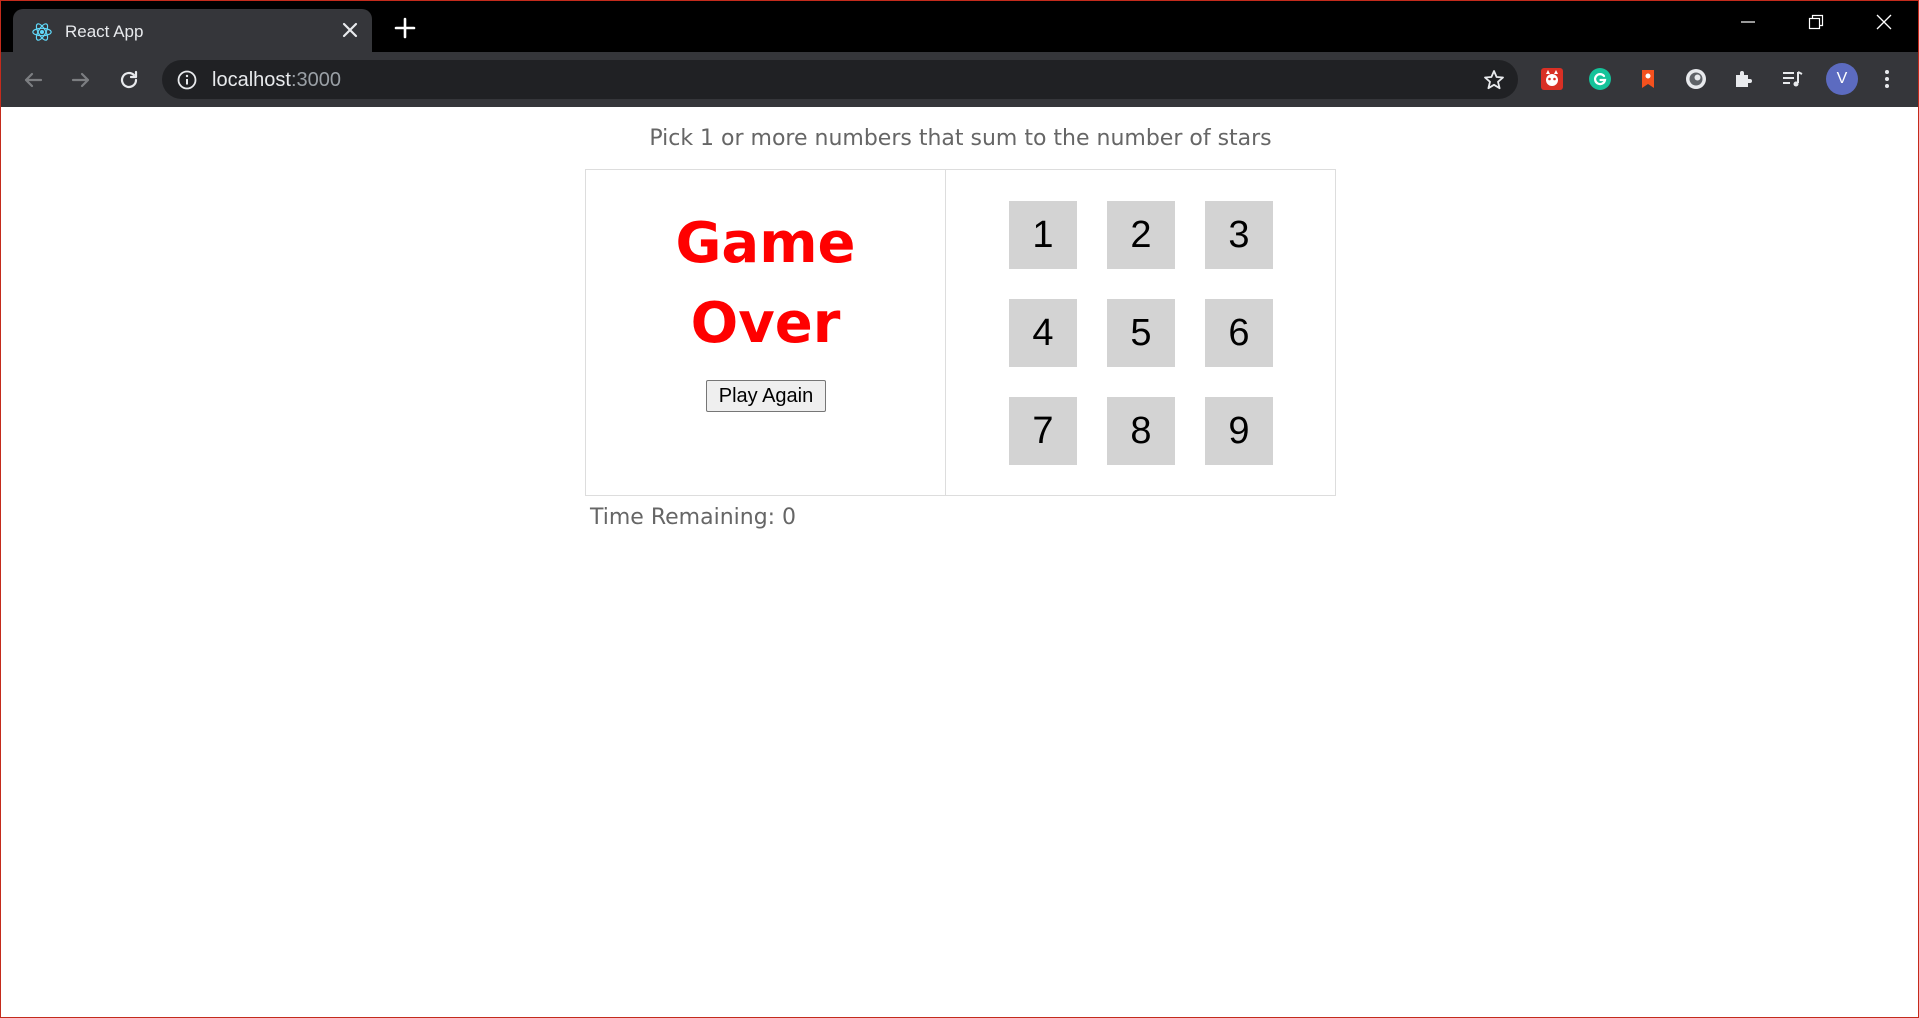 The height and width of the screenshot is (1018, 1919). I want to click on back-button, so click(33, 80).